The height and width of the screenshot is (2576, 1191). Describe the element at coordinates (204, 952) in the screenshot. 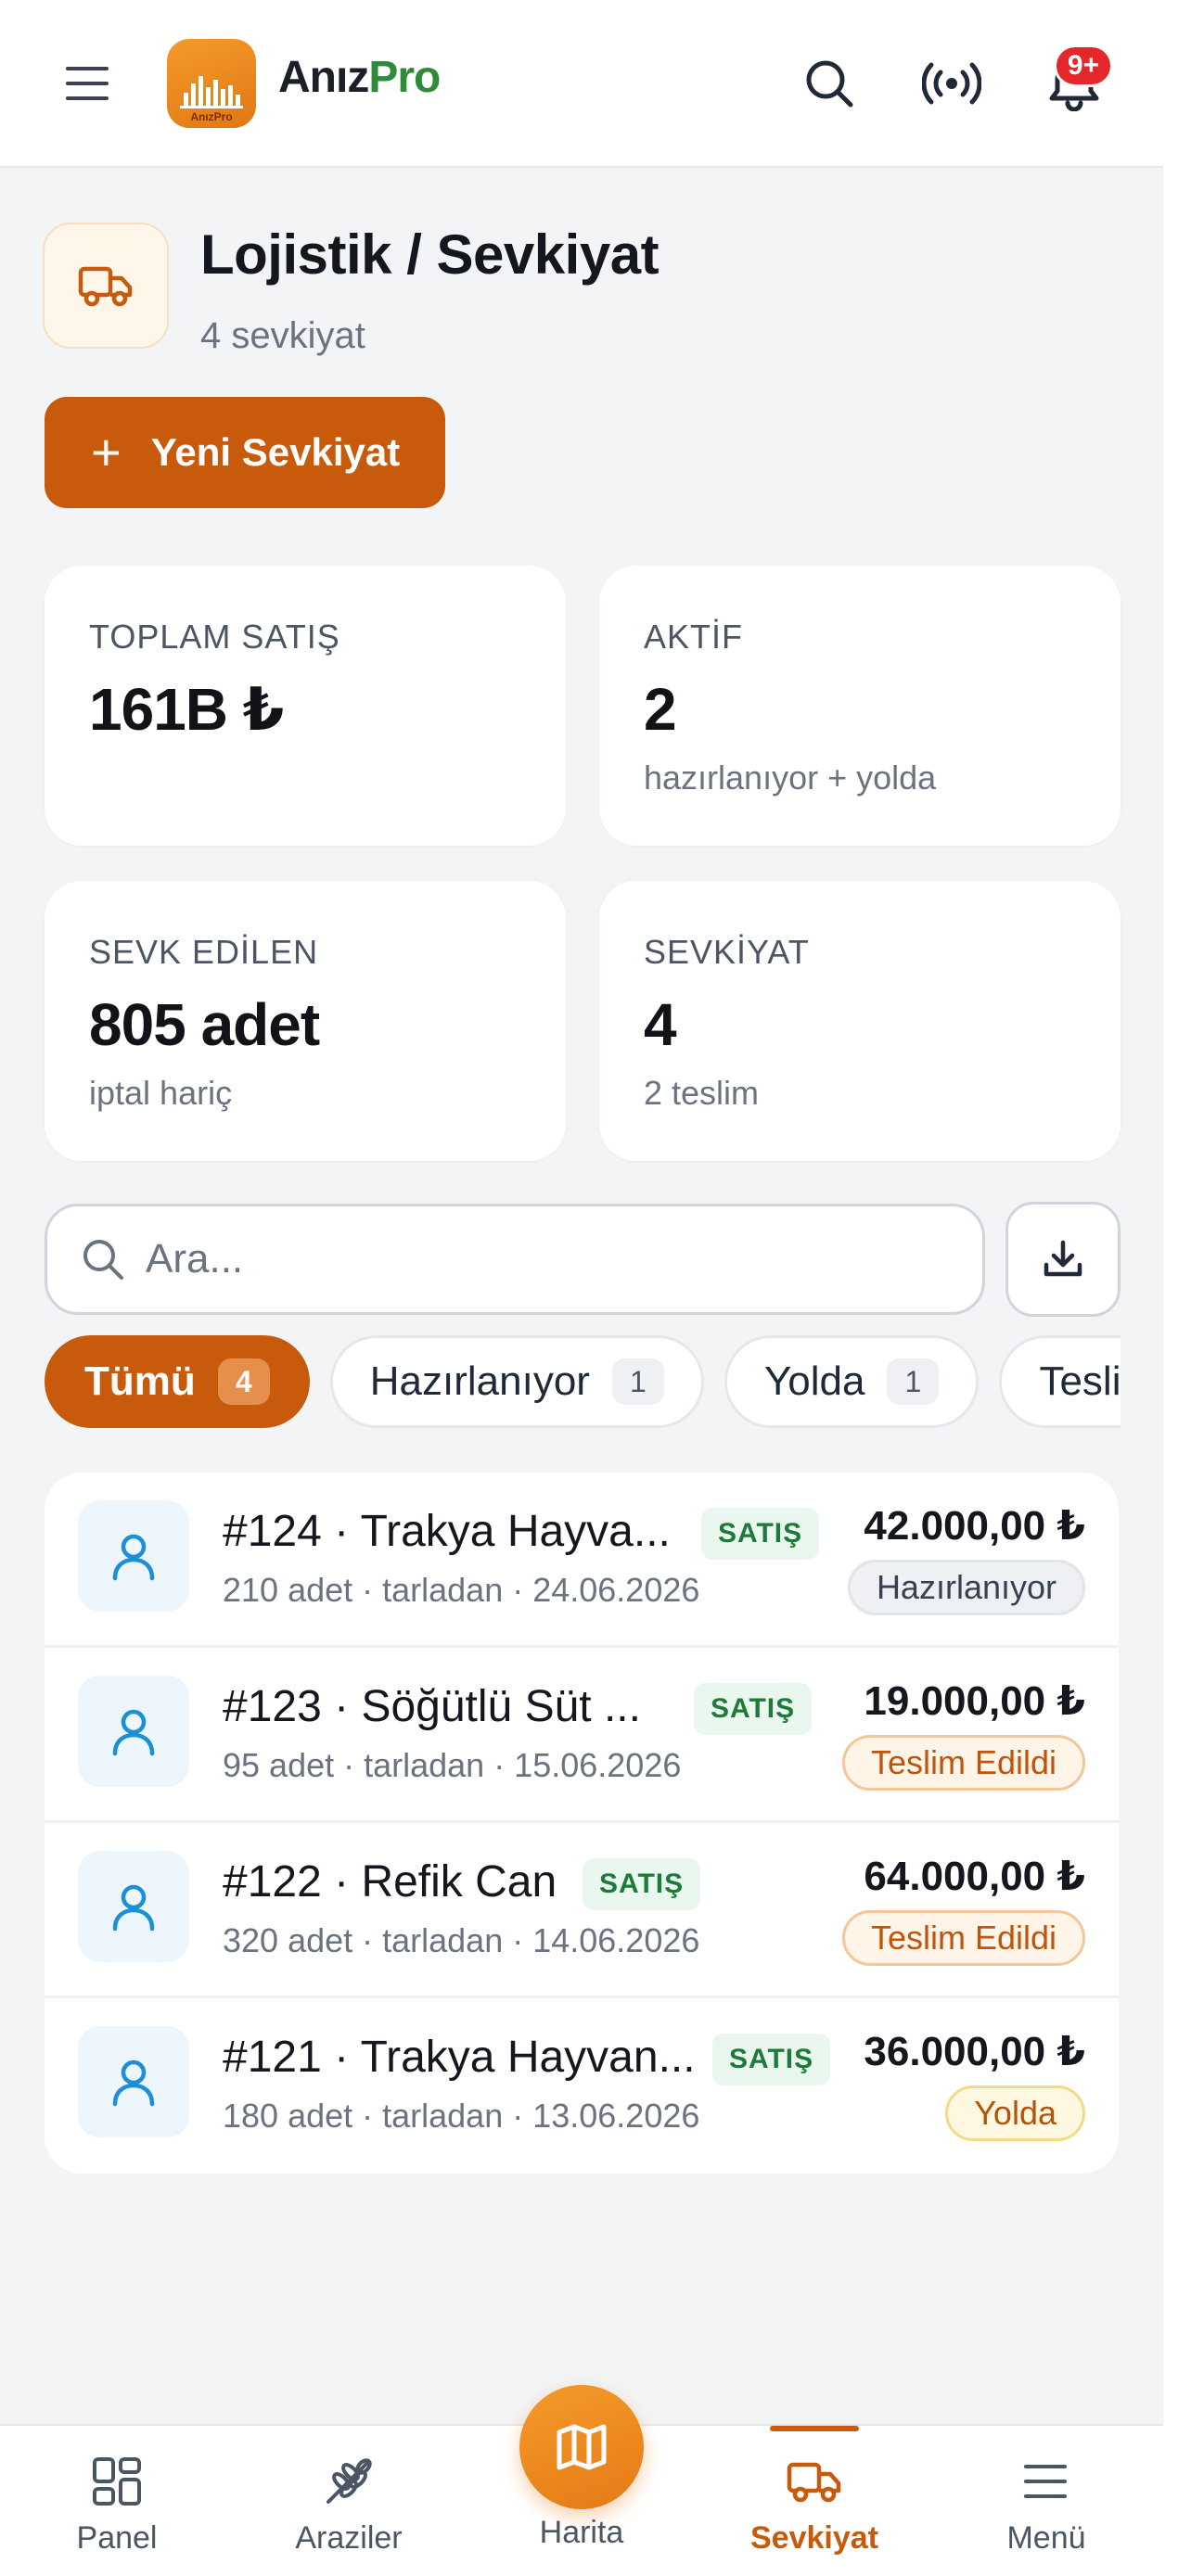

I see `stat-label: SEVK EDİLEN` at that location.